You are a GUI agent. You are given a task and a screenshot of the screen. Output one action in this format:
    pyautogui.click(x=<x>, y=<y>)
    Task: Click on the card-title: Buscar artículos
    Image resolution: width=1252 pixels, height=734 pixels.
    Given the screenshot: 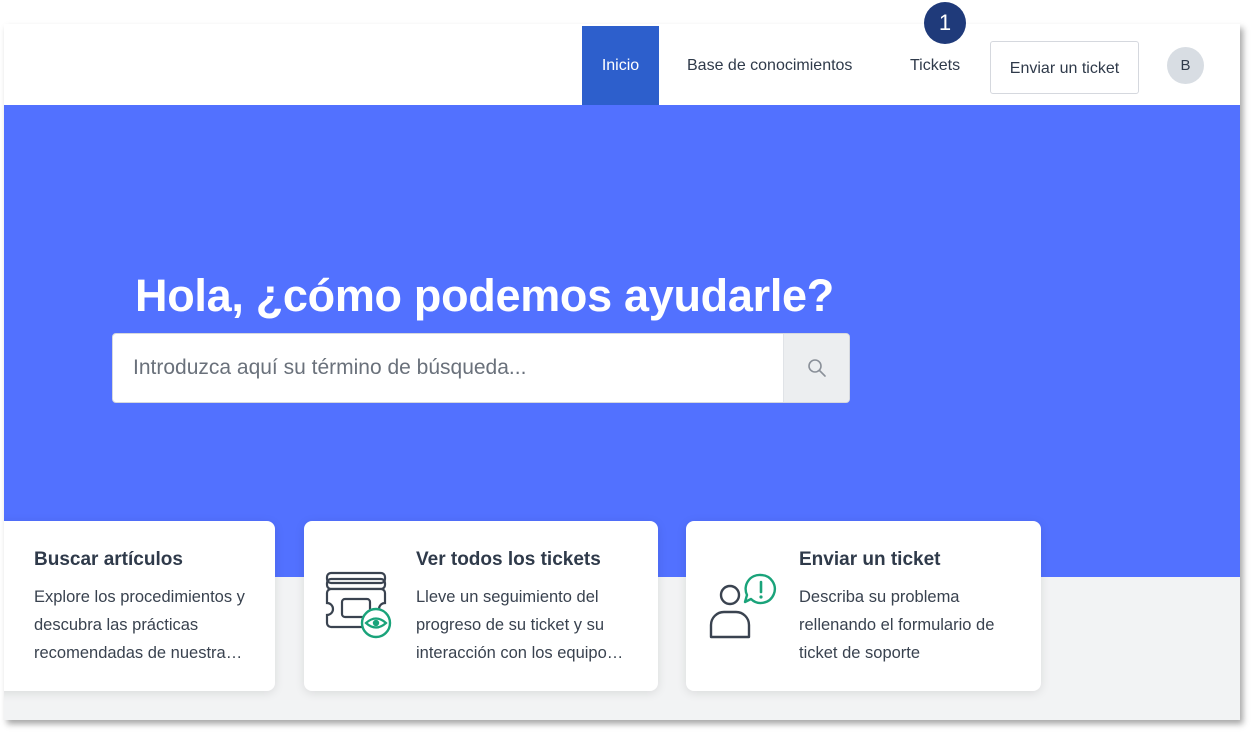 What is the action you would take?
    pyautogui.click(x=108, y=559)
    